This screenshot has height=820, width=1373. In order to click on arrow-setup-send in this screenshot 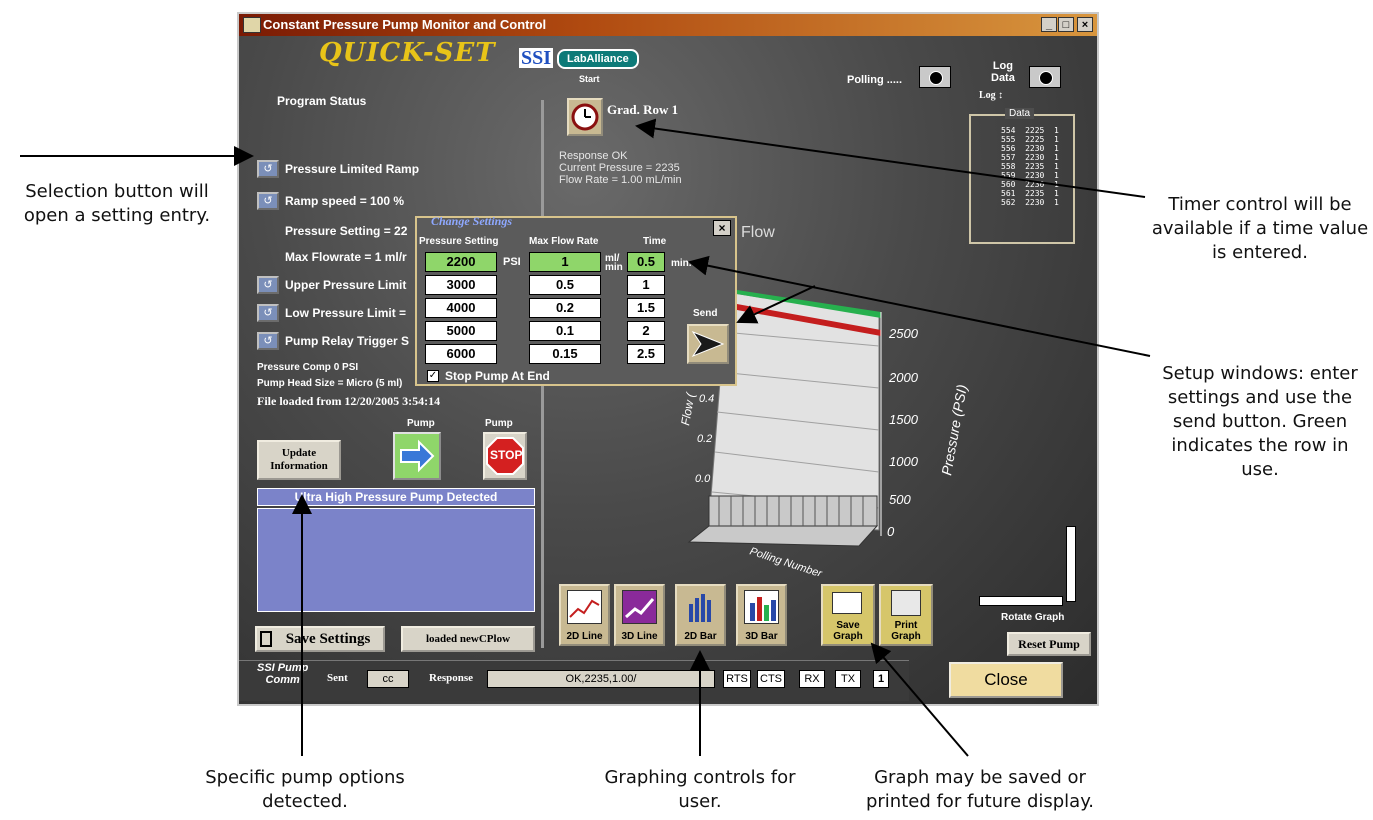, I will do `click(776, 304)`.